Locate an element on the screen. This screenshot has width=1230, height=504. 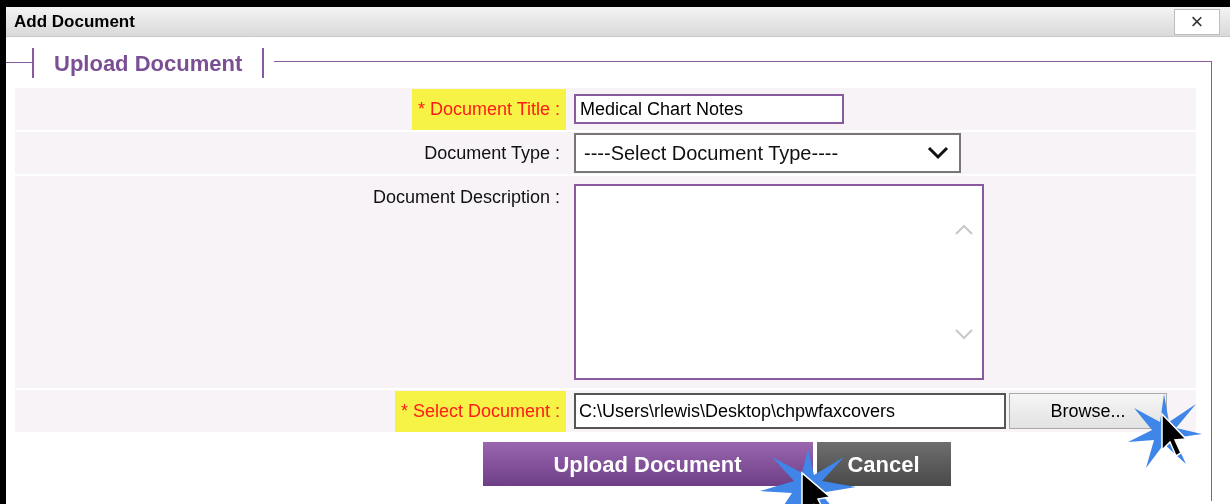
upload-button: Upload Document is located at coordinates (647, 464).